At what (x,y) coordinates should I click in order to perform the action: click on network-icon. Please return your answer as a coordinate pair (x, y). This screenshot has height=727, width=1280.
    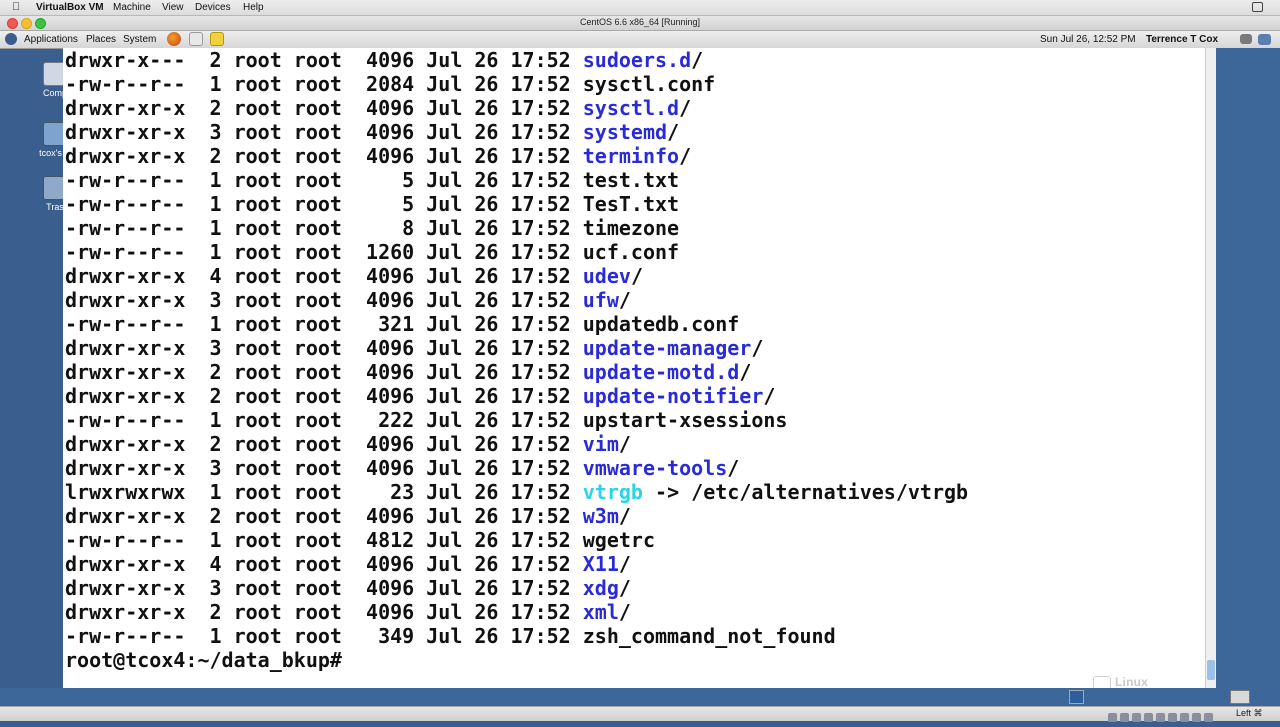
    Looking at the image, I should click on (1264, 39).